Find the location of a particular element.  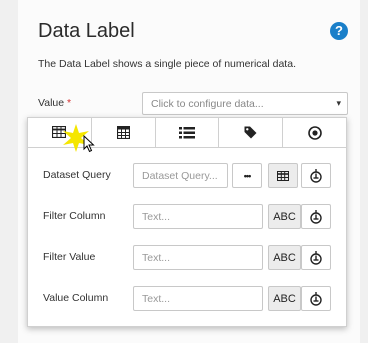

configure-data-select: Click to configure data... ▾ is located at coordinates (245, 103).